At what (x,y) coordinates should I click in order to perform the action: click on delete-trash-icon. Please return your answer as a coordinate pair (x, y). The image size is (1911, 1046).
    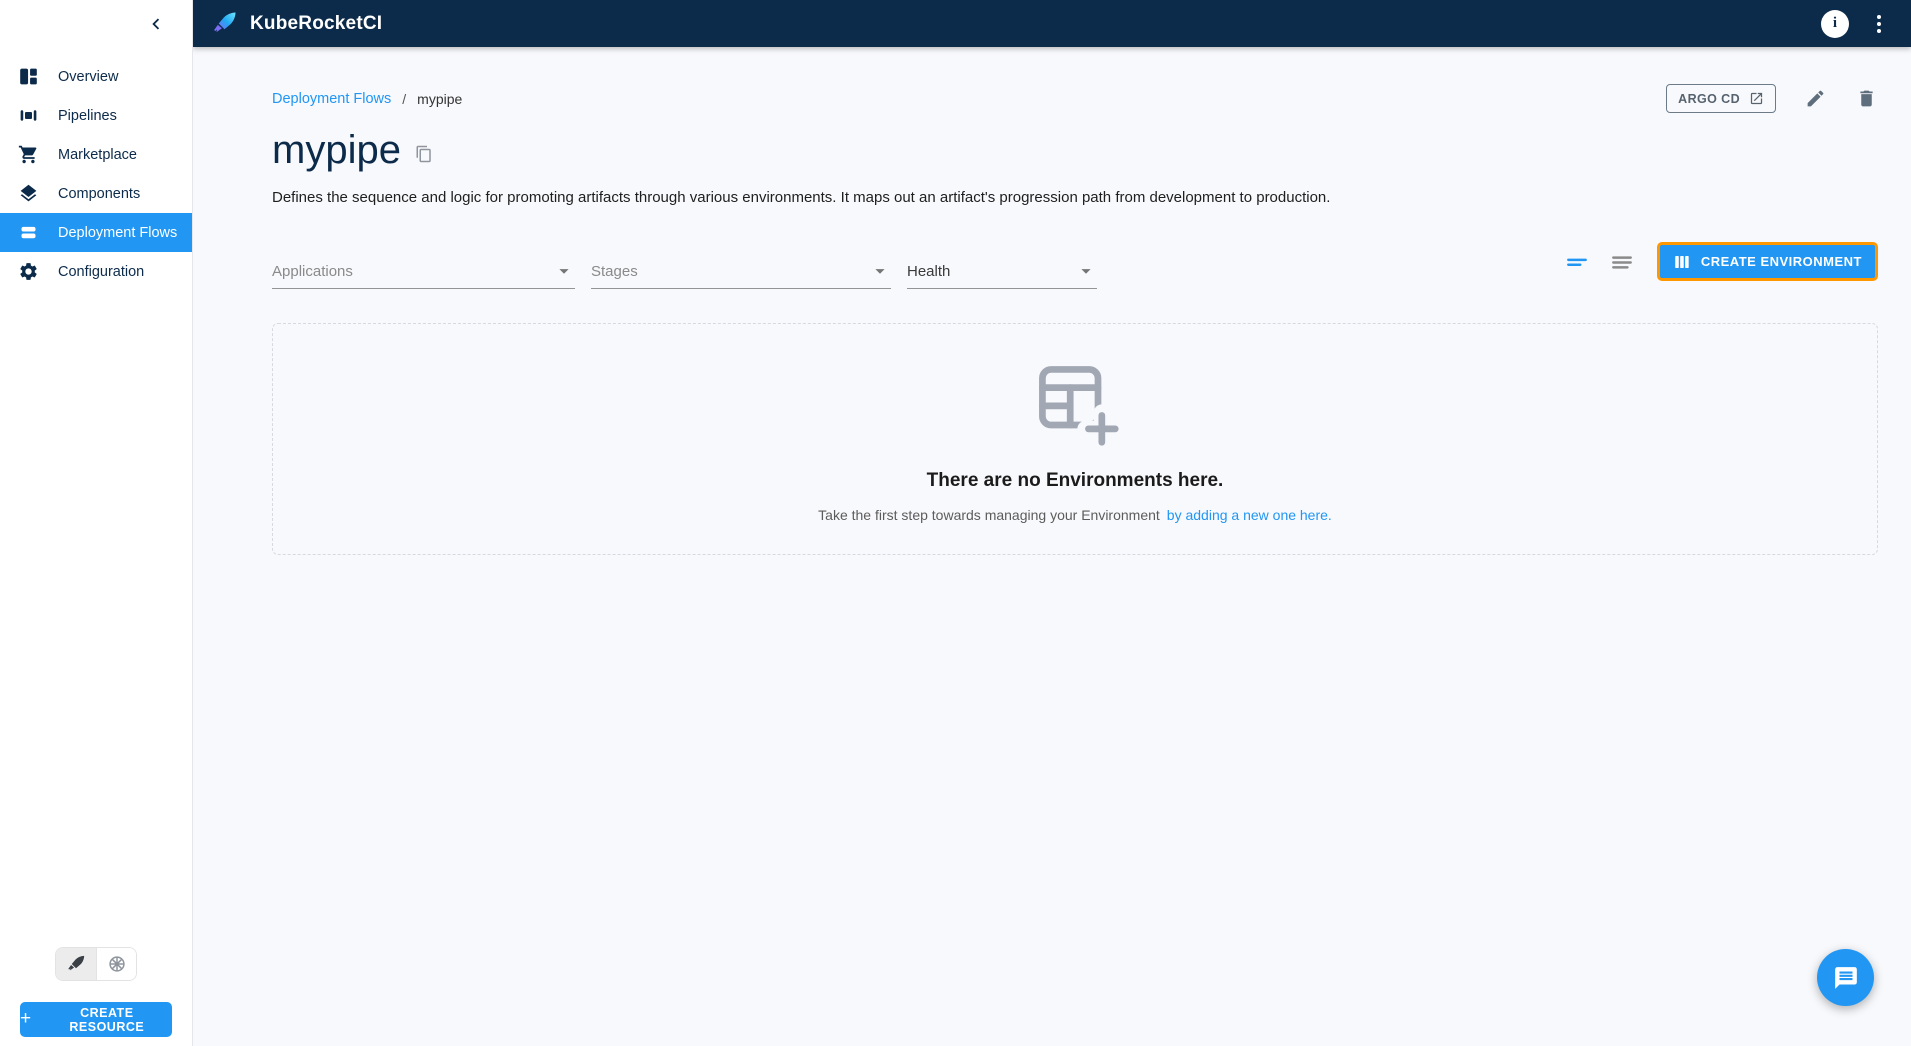
    Looking at the image, I should click on (1866, 99).